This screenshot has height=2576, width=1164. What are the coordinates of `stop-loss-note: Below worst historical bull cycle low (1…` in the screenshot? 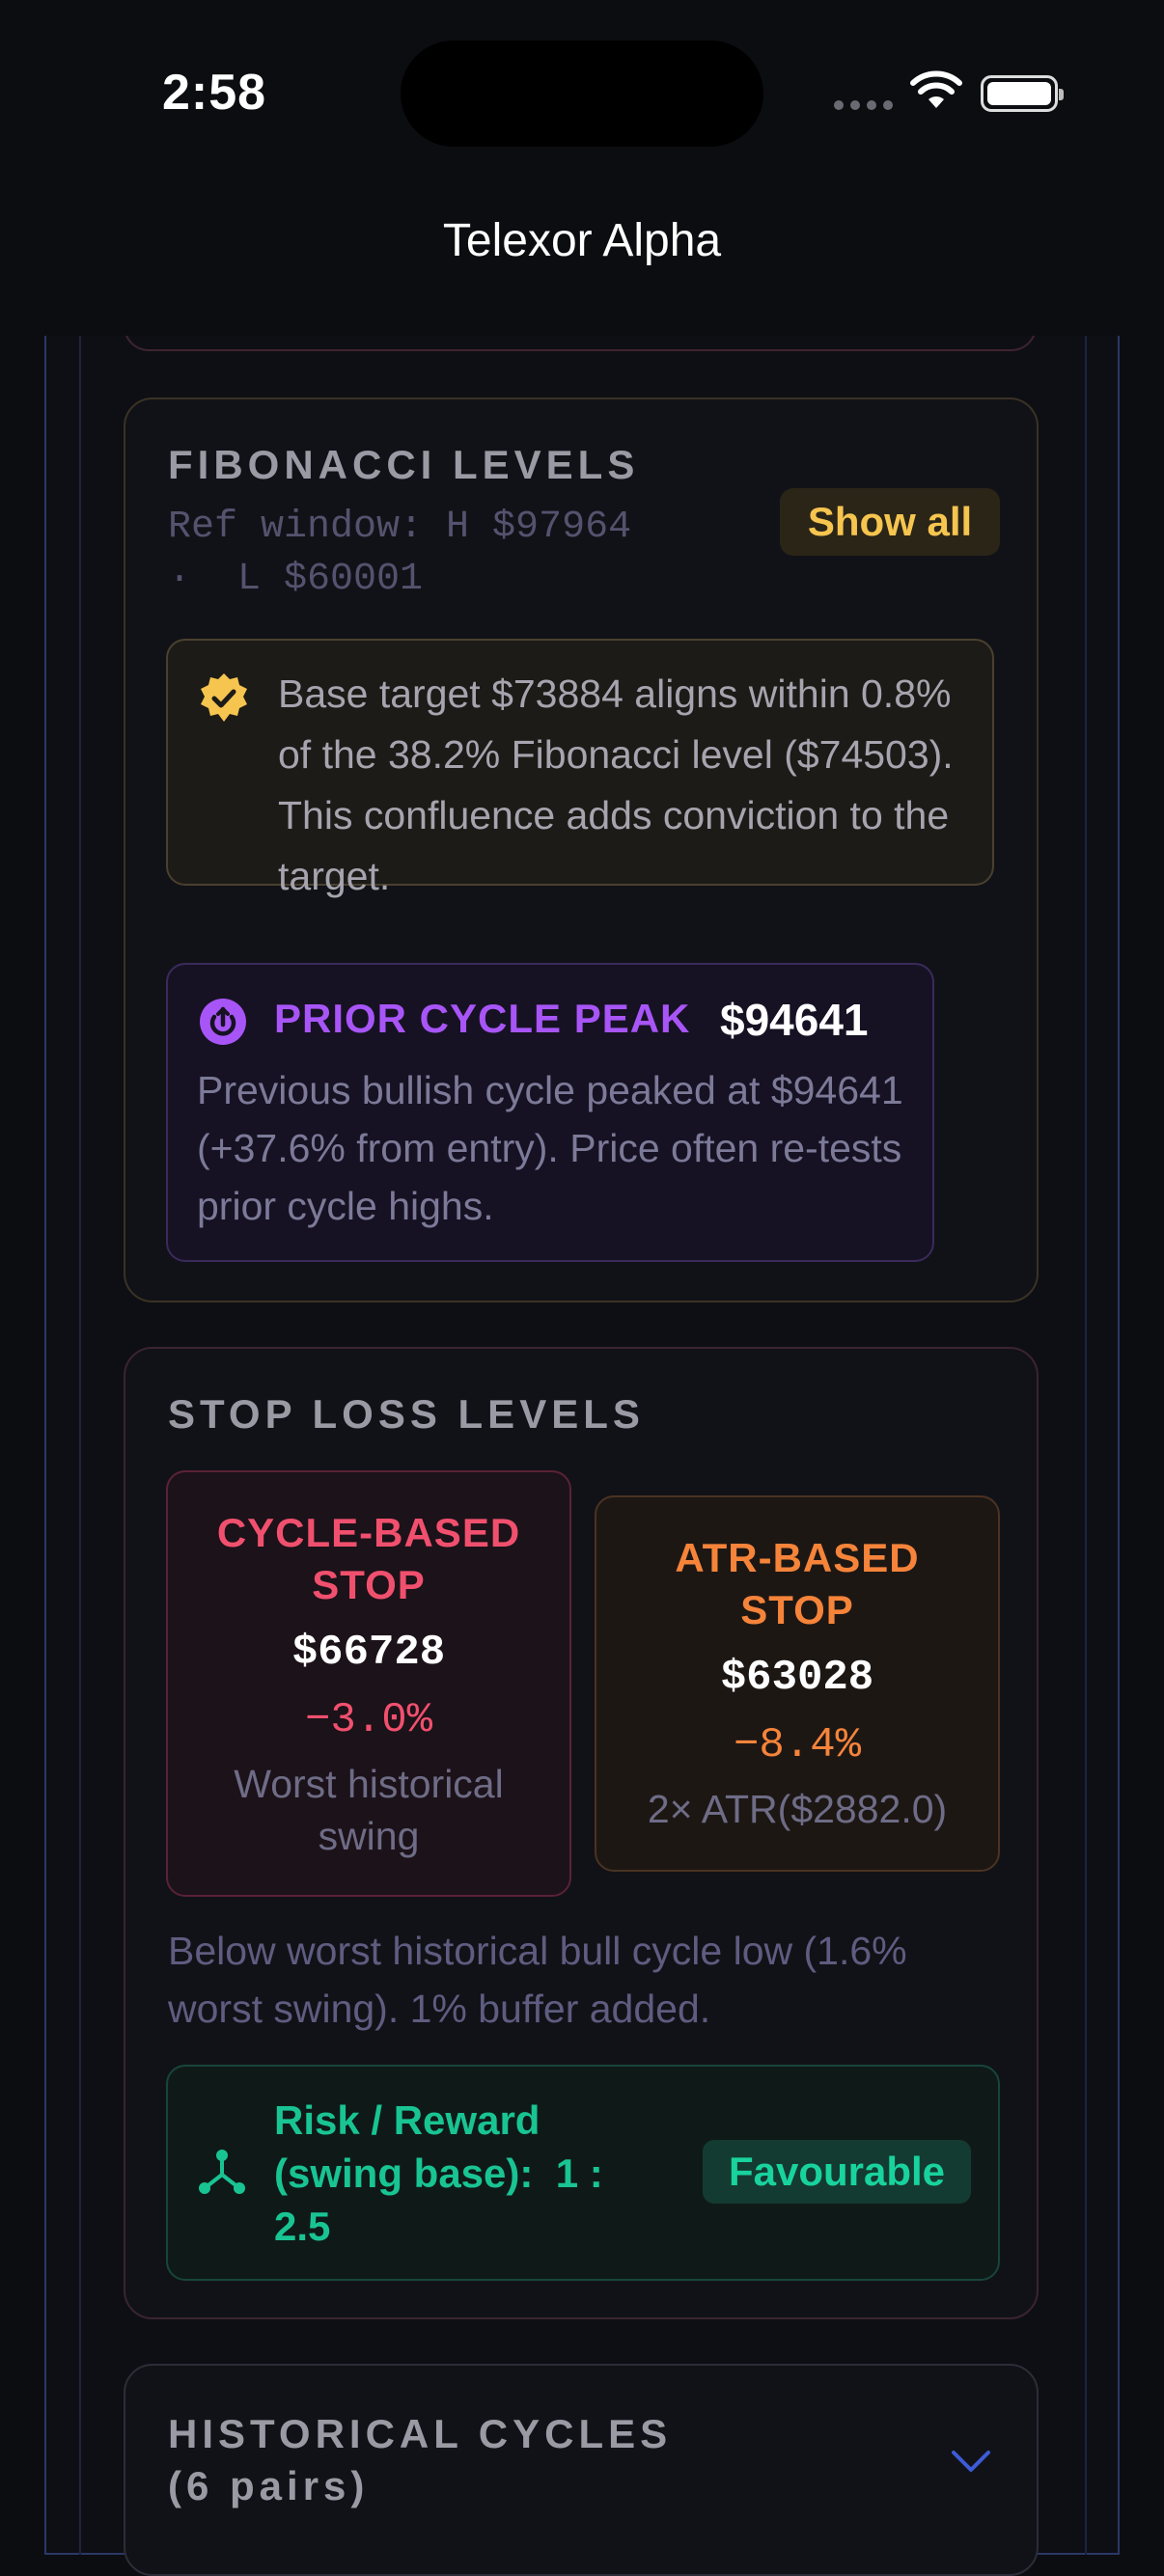 It's located at (538, 1980).